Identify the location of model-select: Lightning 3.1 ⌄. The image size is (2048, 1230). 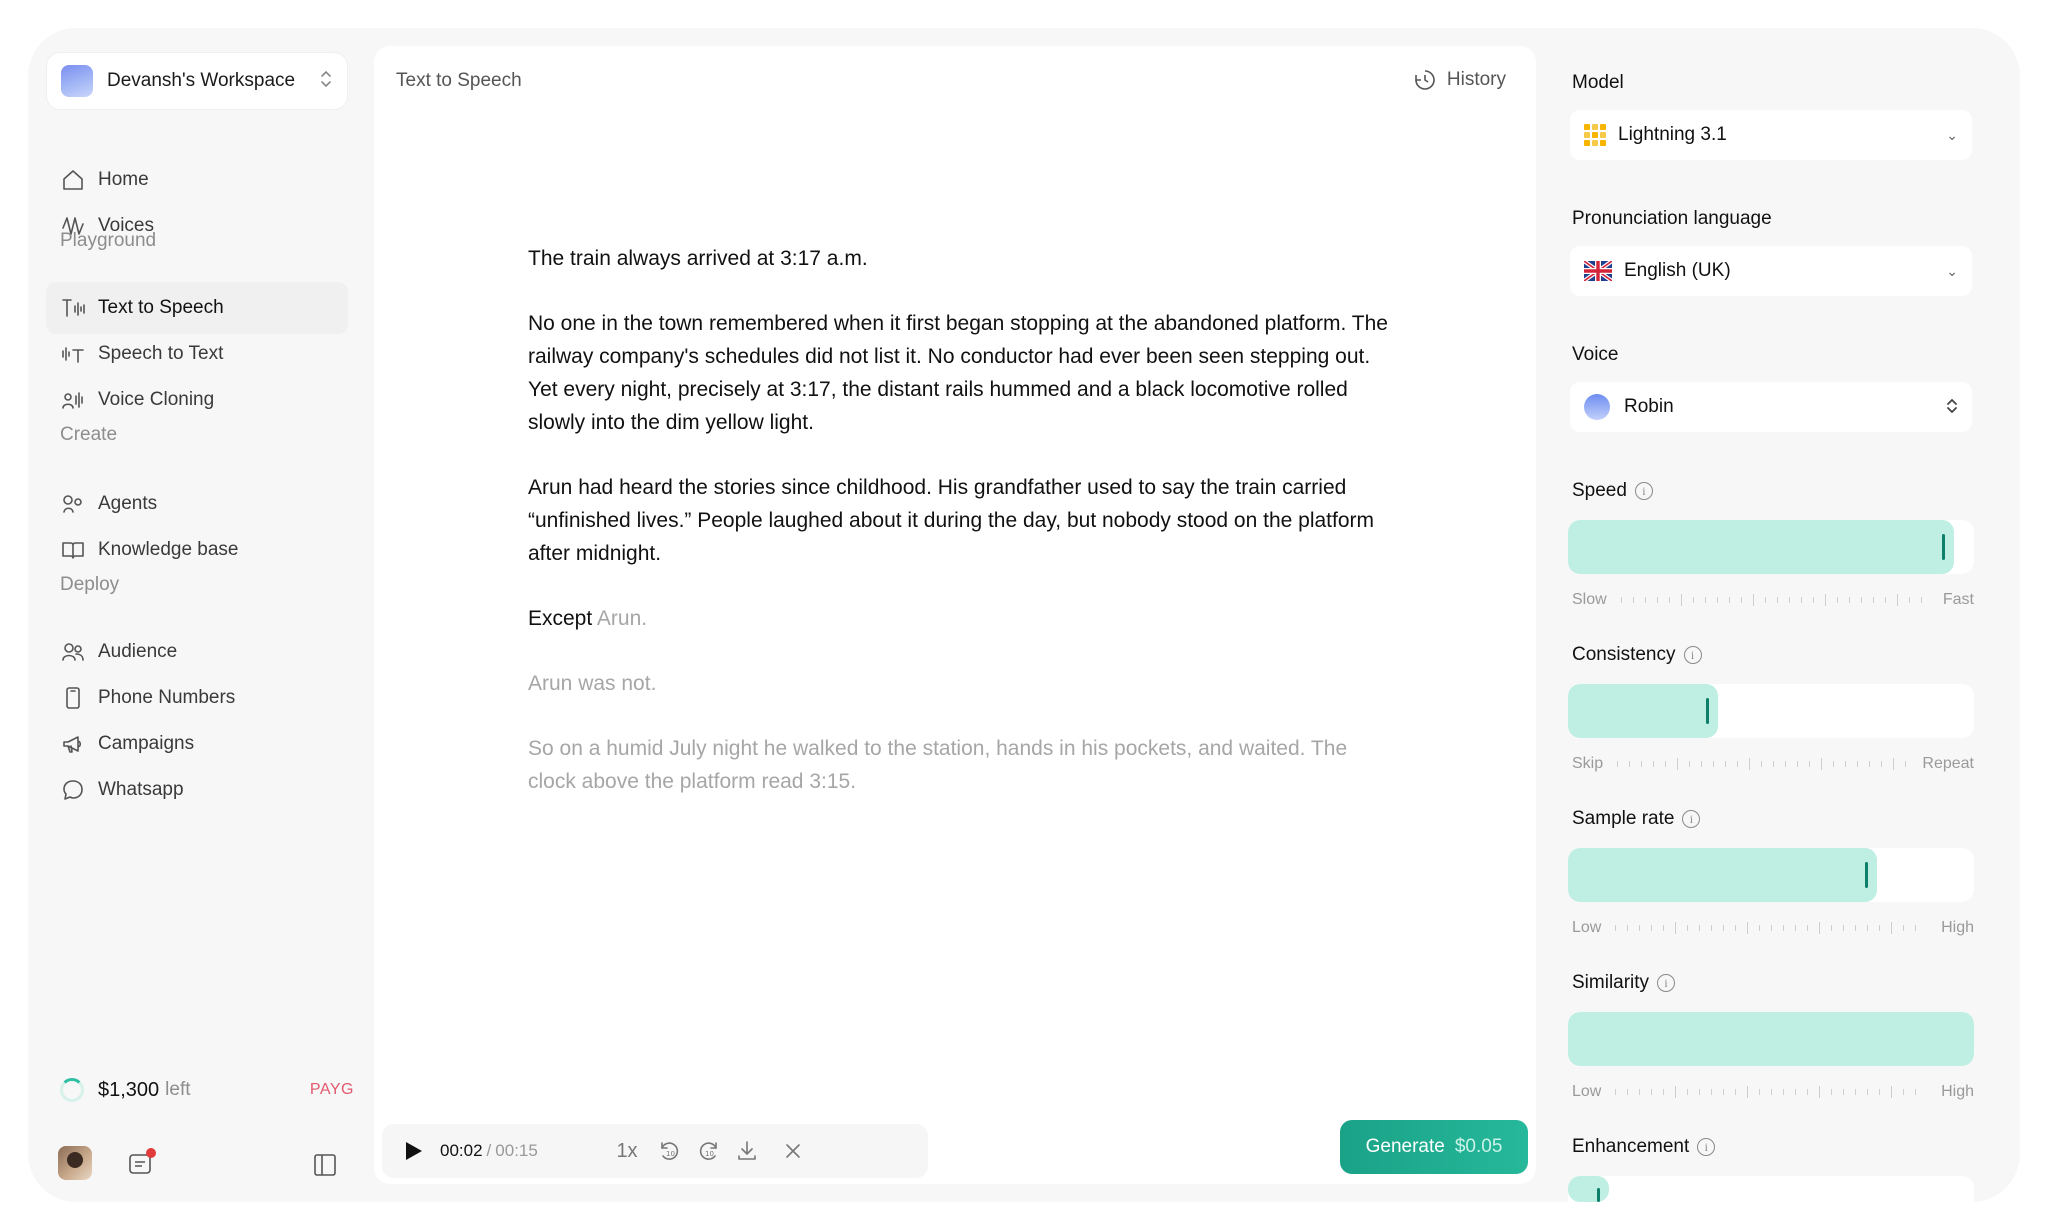
(1771, 135).